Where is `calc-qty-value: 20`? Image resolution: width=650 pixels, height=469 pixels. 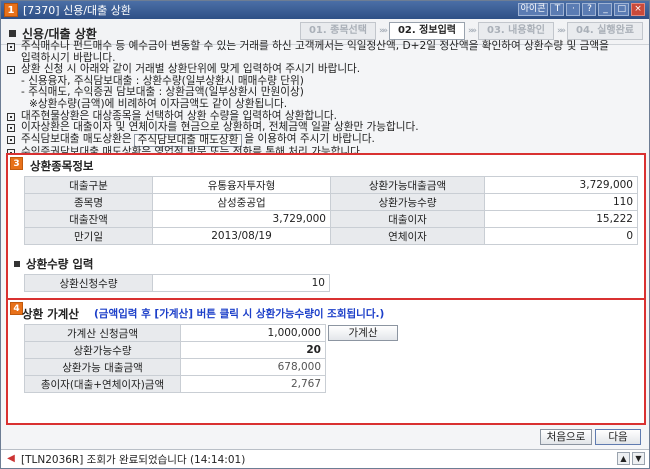
calc-qty-value: 20 is located at coordinates (253, 350).